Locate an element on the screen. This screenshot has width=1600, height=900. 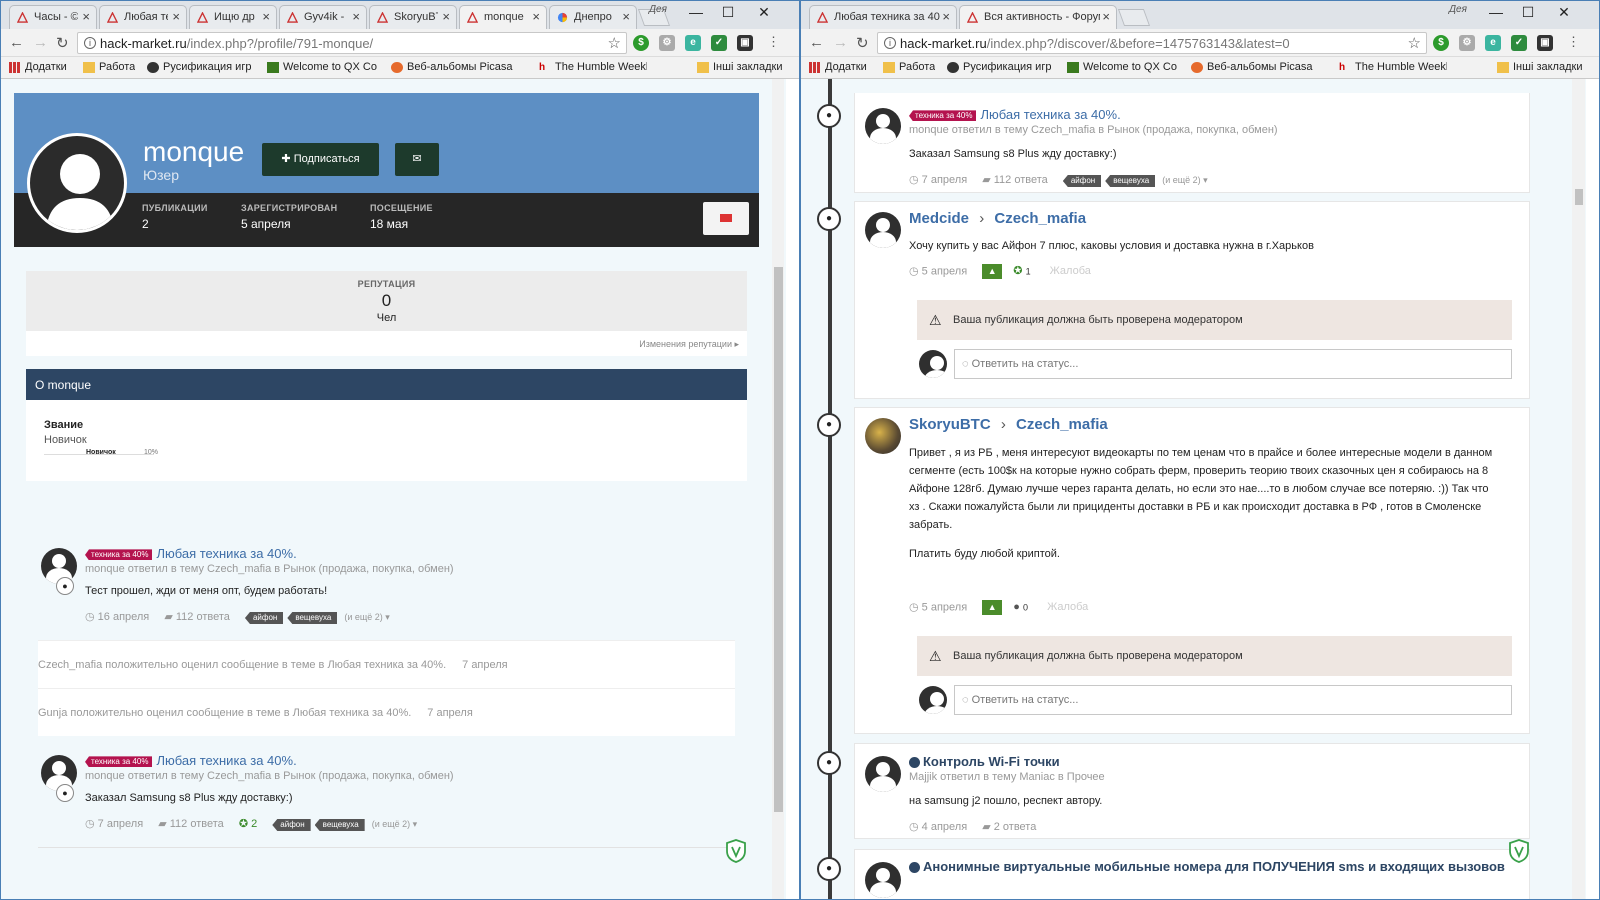
author-link: Medcide is located at coordinates (939, 218).